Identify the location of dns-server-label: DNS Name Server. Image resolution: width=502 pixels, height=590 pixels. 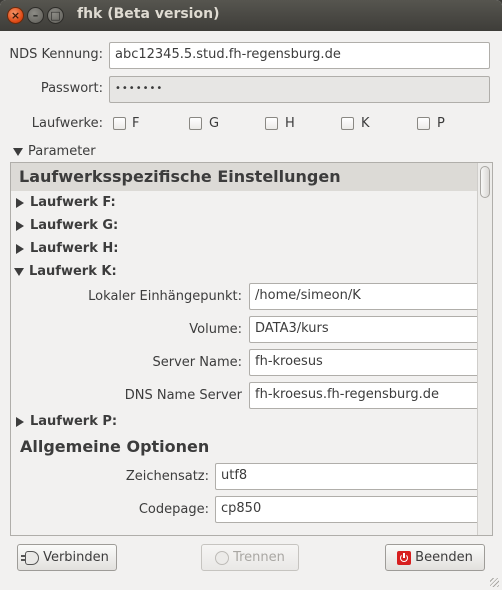
(183, 395).